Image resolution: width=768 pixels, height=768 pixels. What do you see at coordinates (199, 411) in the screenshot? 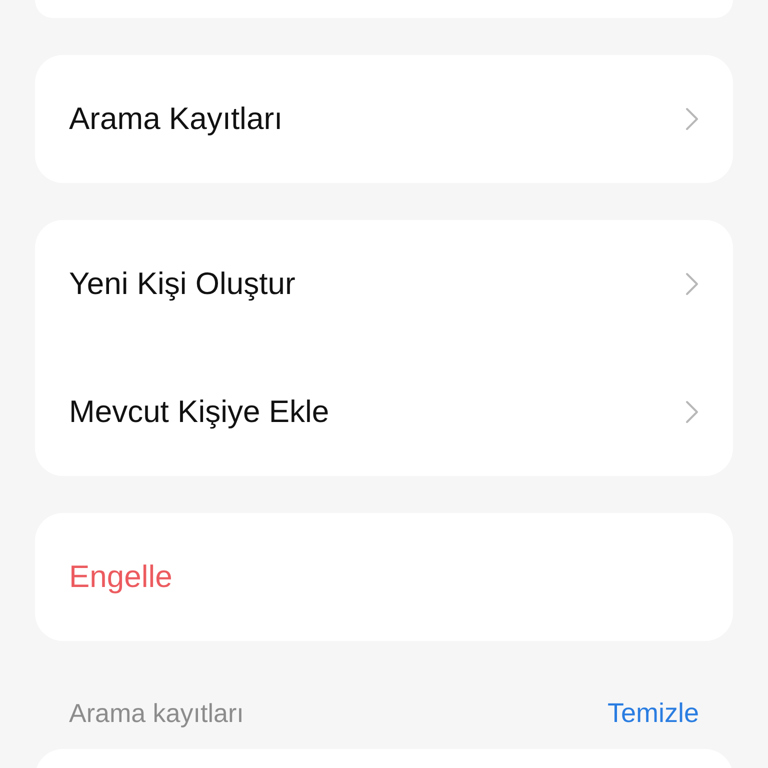
I see `item-label: Mevcut Kişiye Ekle` at bounding box center [199, 411].